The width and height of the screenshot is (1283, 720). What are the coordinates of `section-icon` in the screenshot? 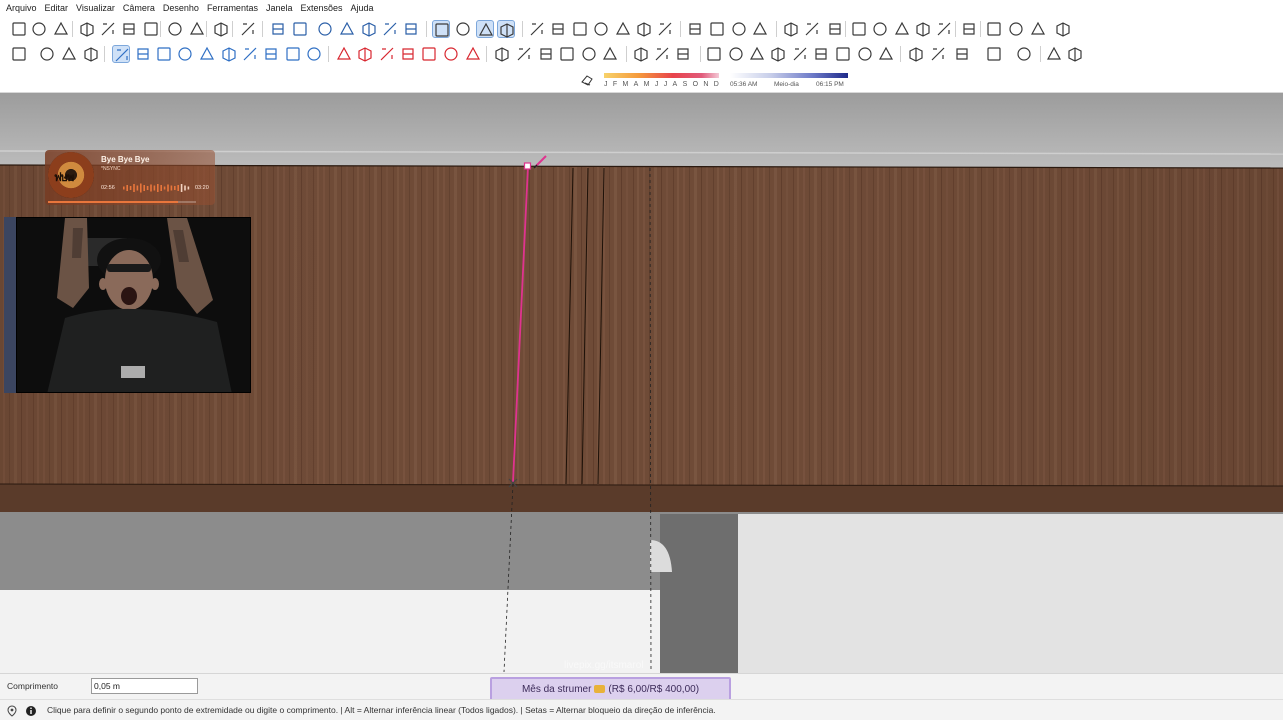 It's located at (843, 54).